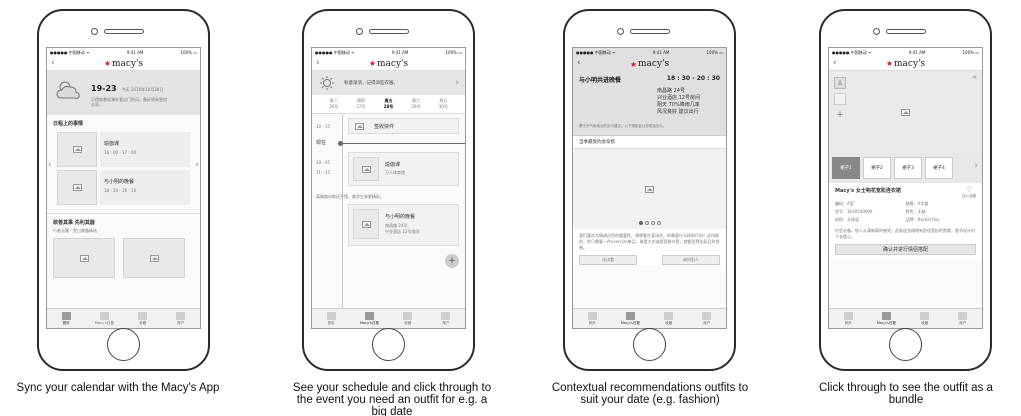 The height and width of the screenshot is (416, 1021). Describe the element at coordinates (443, 104) in the screenshot. I see `day-cell: 周日 30号` at that location.